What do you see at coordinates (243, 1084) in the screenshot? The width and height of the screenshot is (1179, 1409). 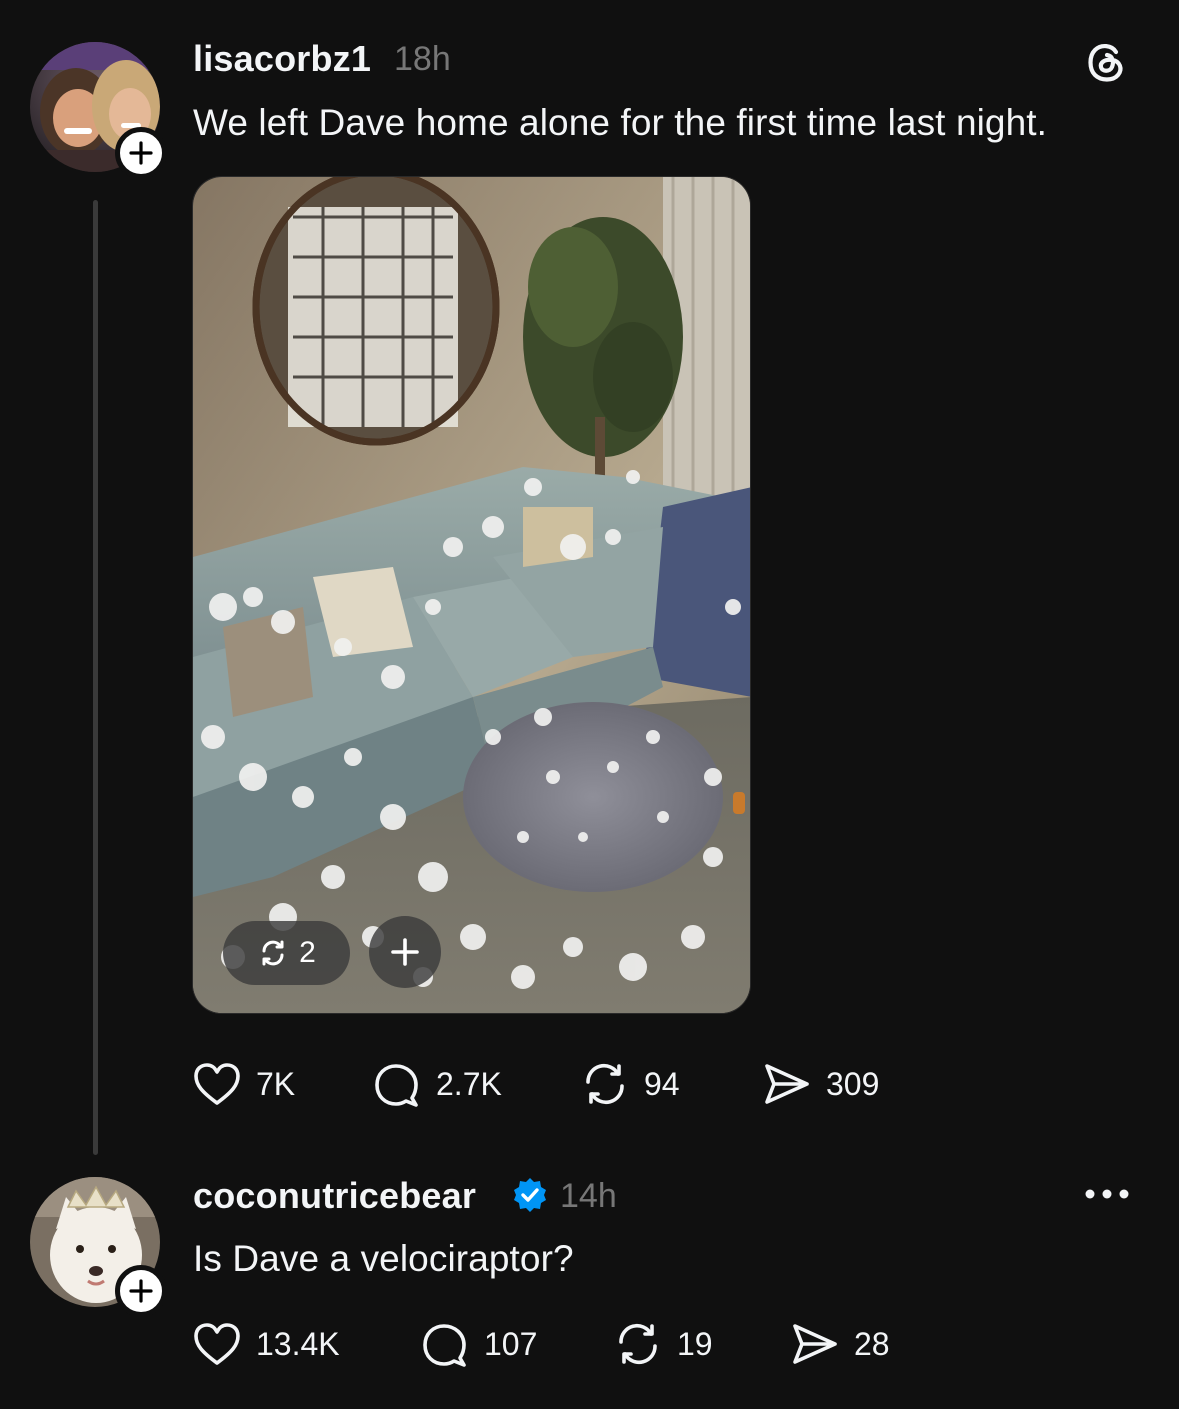 I see `like-button: 7K` at bounding box center [243, 1084].